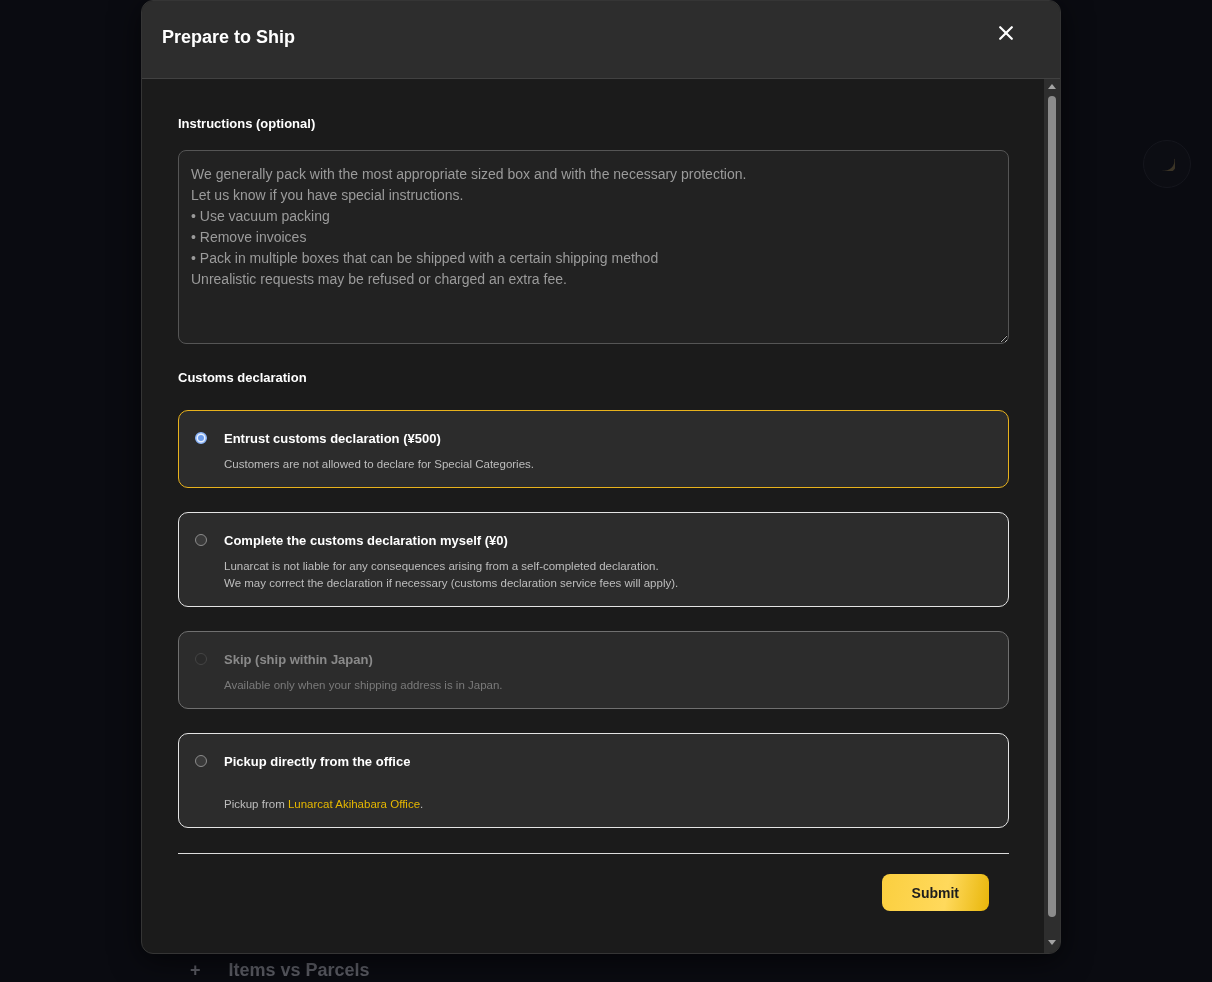  What do you see at coordinates (1052, 86) in the screenshot?
I see `scroll-up-icon` at bounding box center [1052, 86].